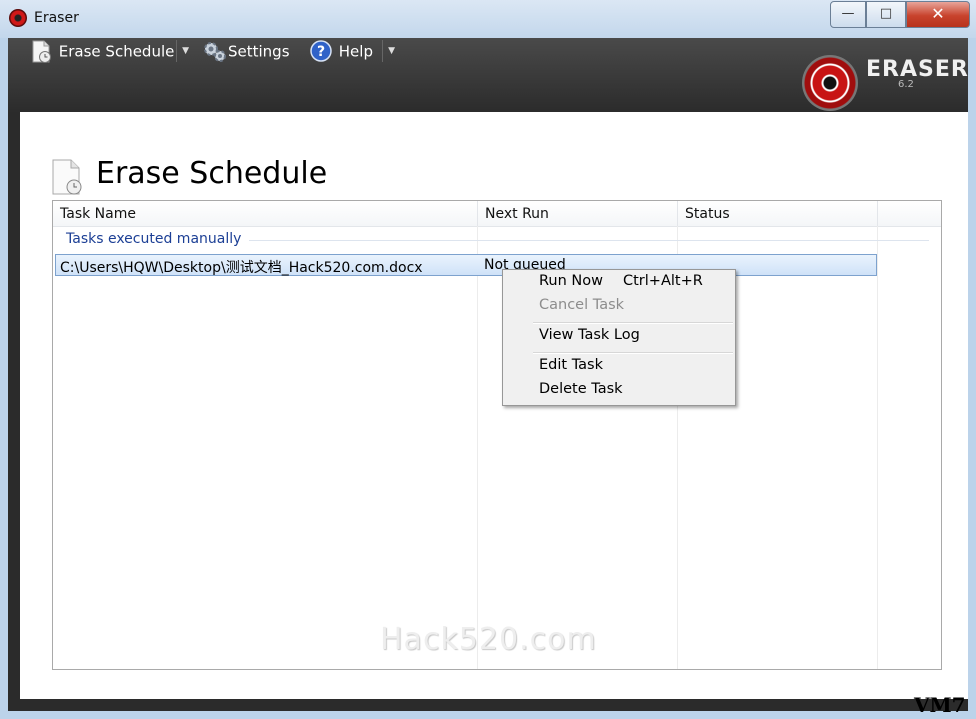  I want to click on column-header-next-run: Next Run, so click(578, 213).